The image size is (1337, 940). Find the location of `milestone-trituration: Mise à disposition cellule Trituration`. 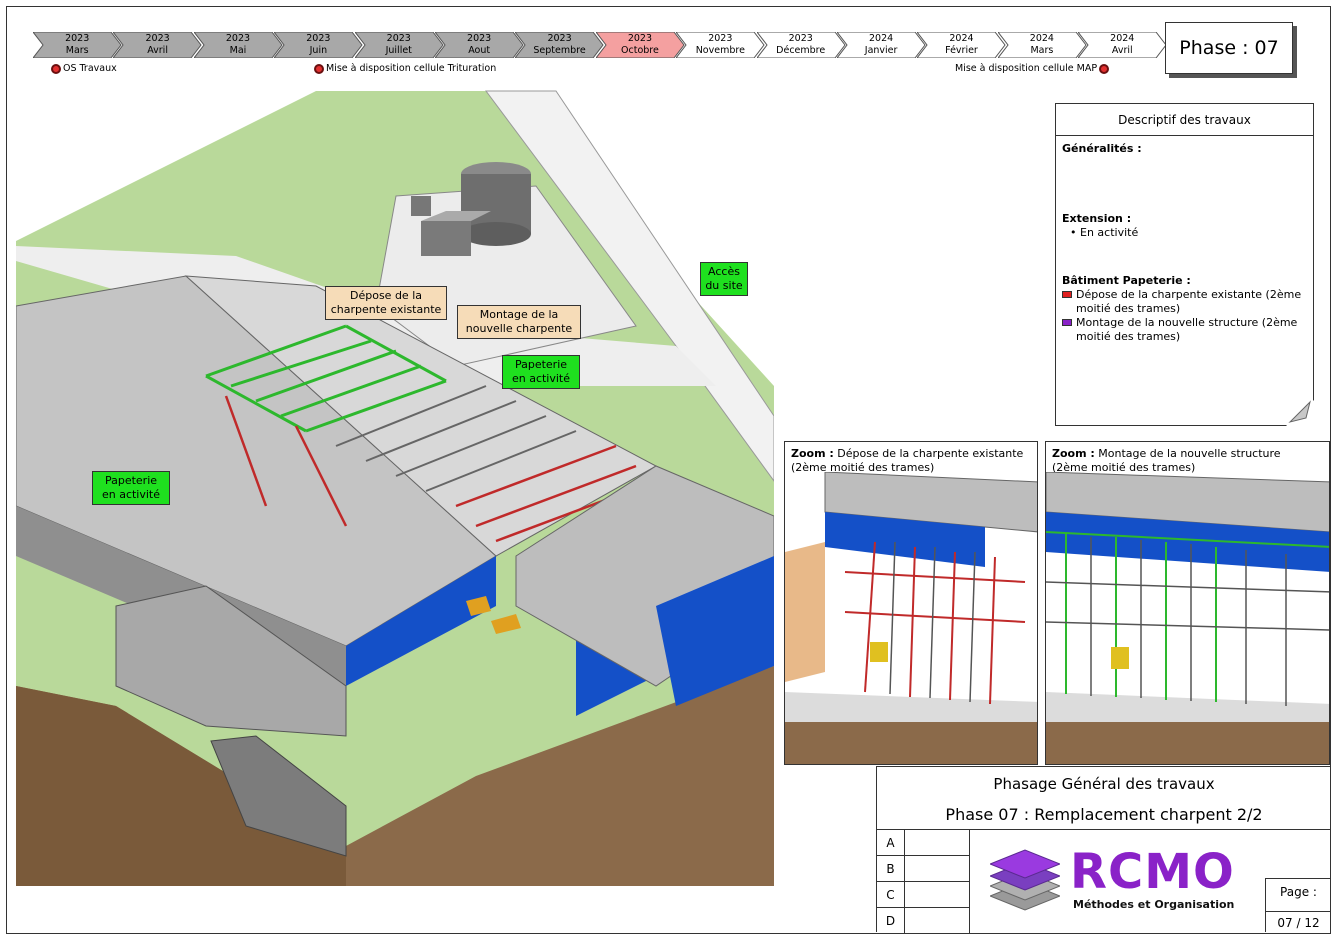

milestone-trituration: Mise à disposition cellule Trituration is located at coordinates (405, 68).